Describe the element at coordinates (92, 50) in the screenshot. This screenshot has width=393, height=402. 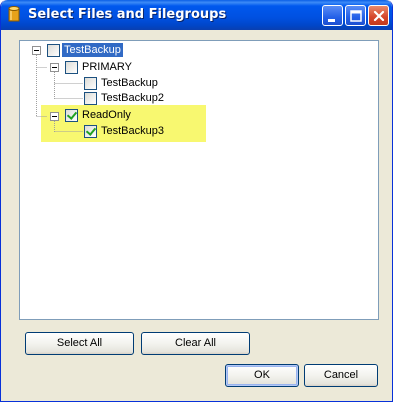
I see `tree-node-root: TestBackup` at that location.